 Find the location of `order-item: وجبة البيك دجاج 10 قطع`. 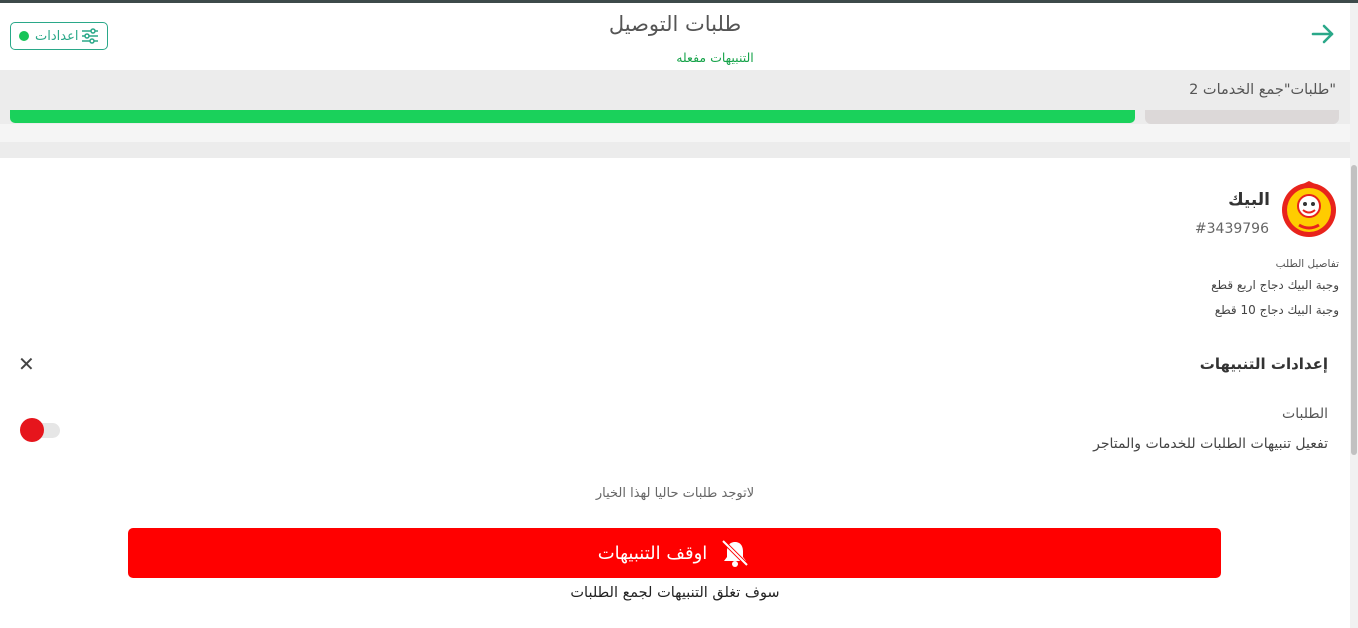

order-item: وجبة البيك دجاج 10 قطع is located at coordinates (1276, 310).